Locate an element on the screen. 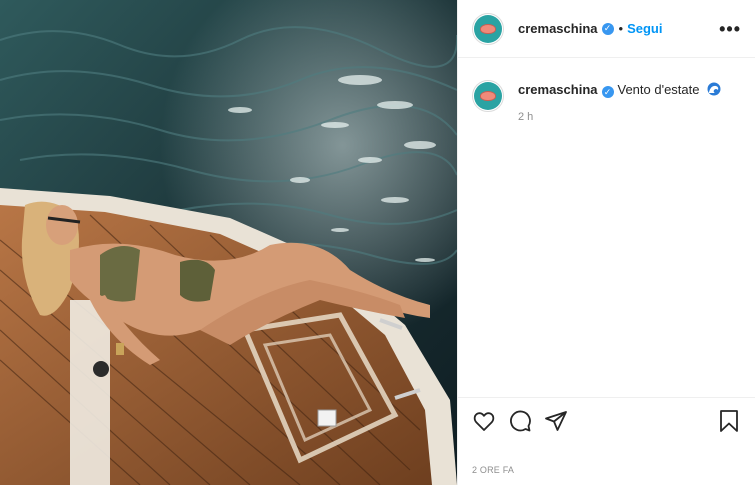  caption-line: cremaschina ✓ Vento d'estate is located at coordinates (619, 89).